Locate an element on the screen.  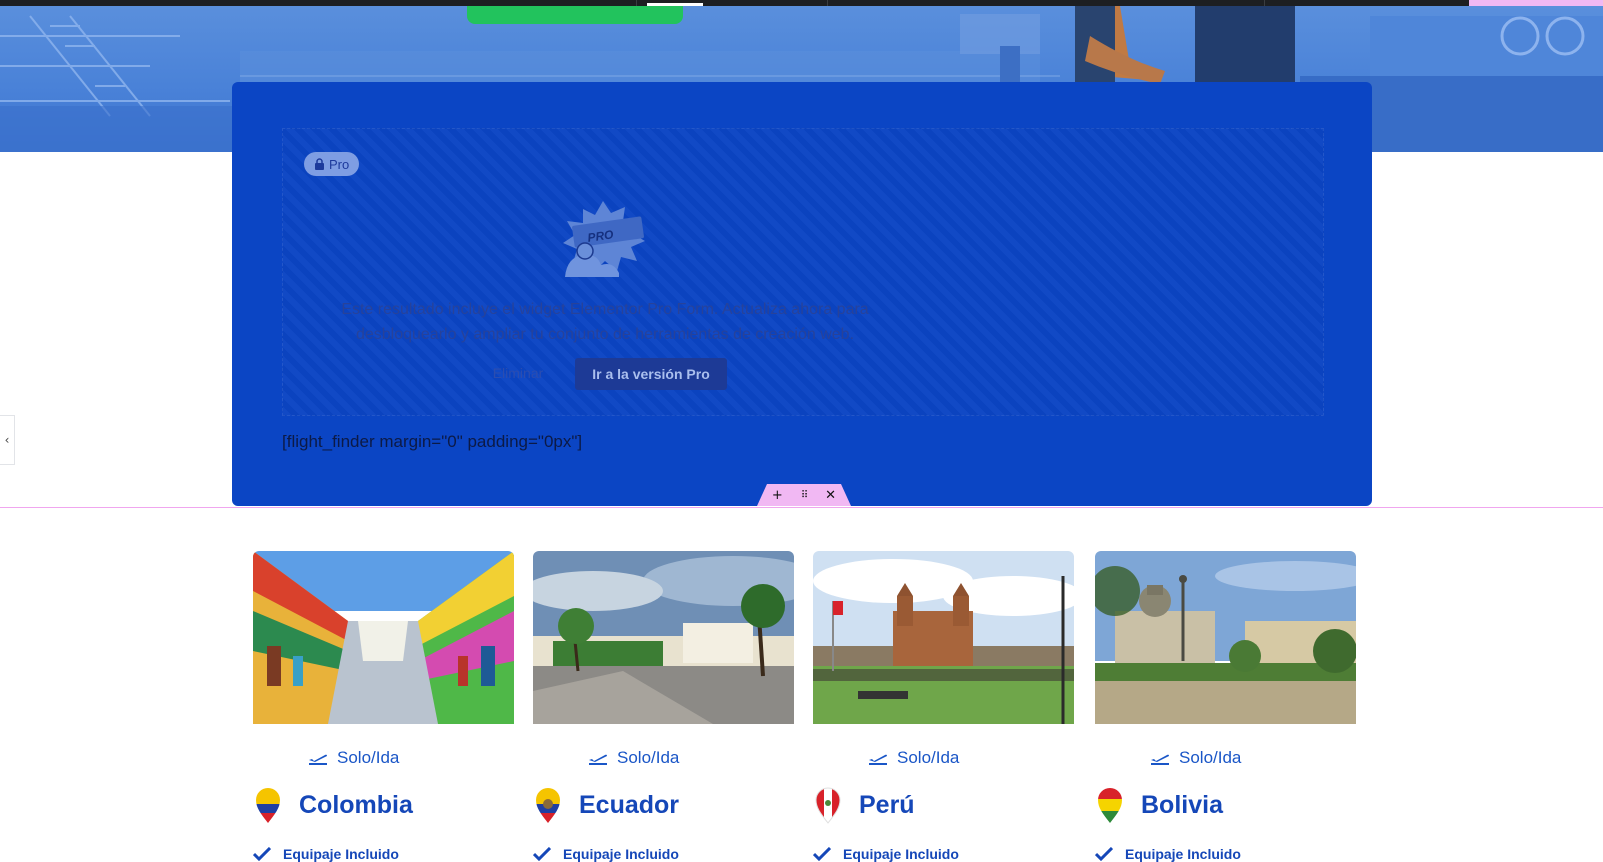
upgrade-pro-button: Ir a la versión Pro is located at coordinates (651, 374).